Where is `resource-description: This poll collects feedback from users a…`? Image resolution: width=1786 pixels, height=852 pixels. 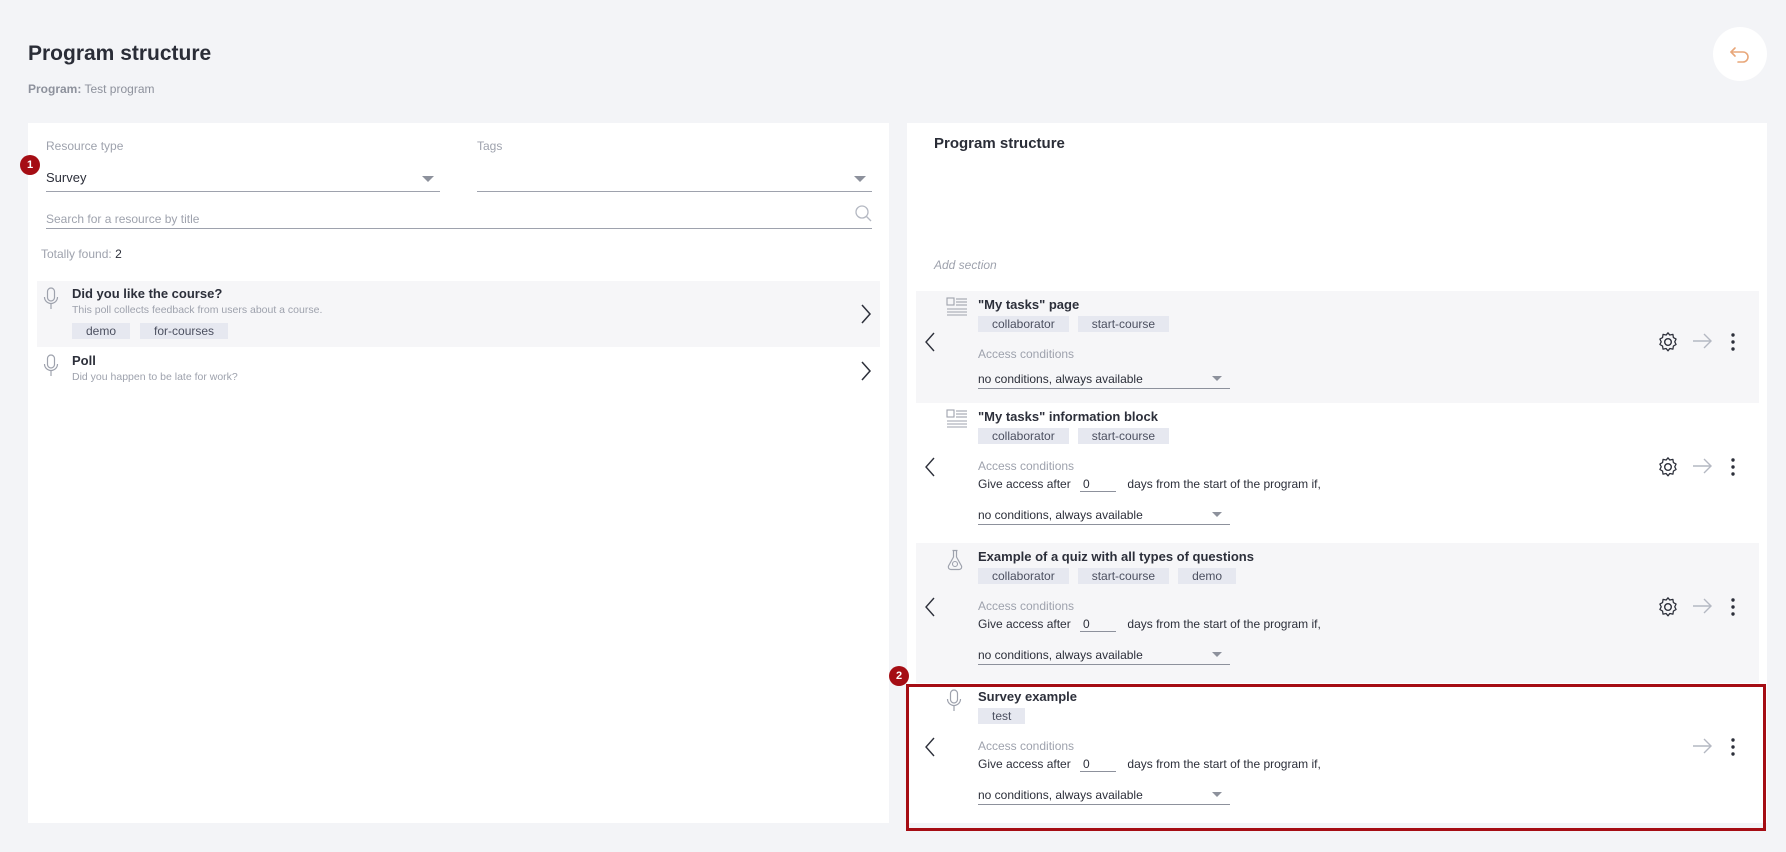
resource-description: This poll collects feedback from users a… is located at coordinates (197, 310).